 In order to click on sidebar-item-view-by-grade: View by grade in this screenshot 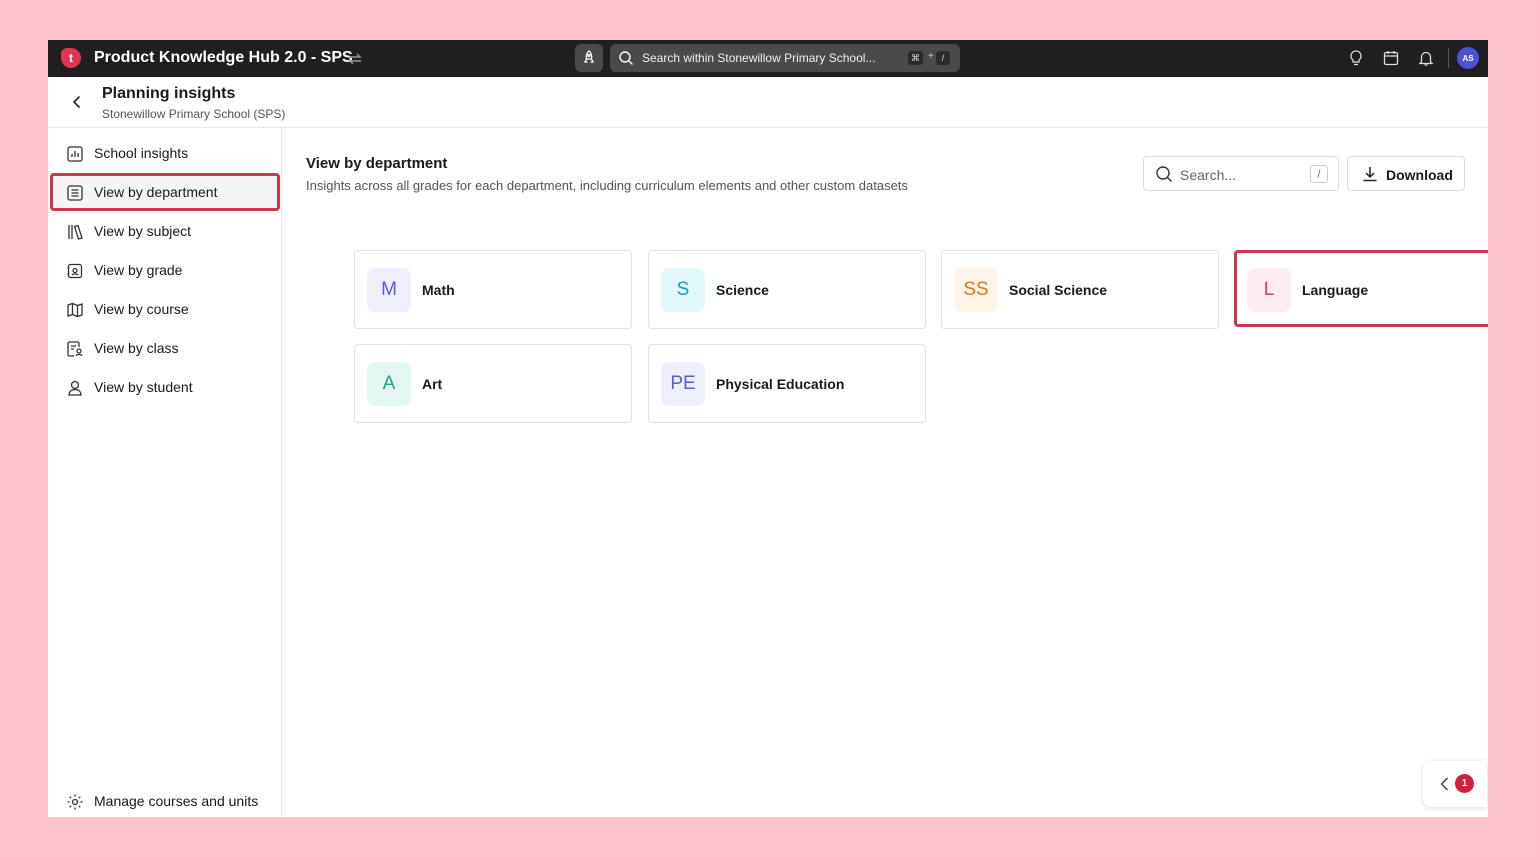, I will do `click(165, 270)`.